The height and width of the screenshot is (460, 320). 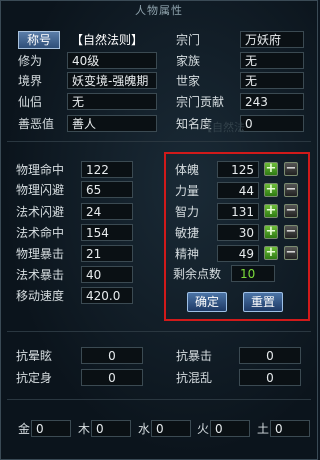 What do you see at coordinates (112, 123) in the screenshot?
I see `morality-value: 善人` at bounding box center [112, 123].